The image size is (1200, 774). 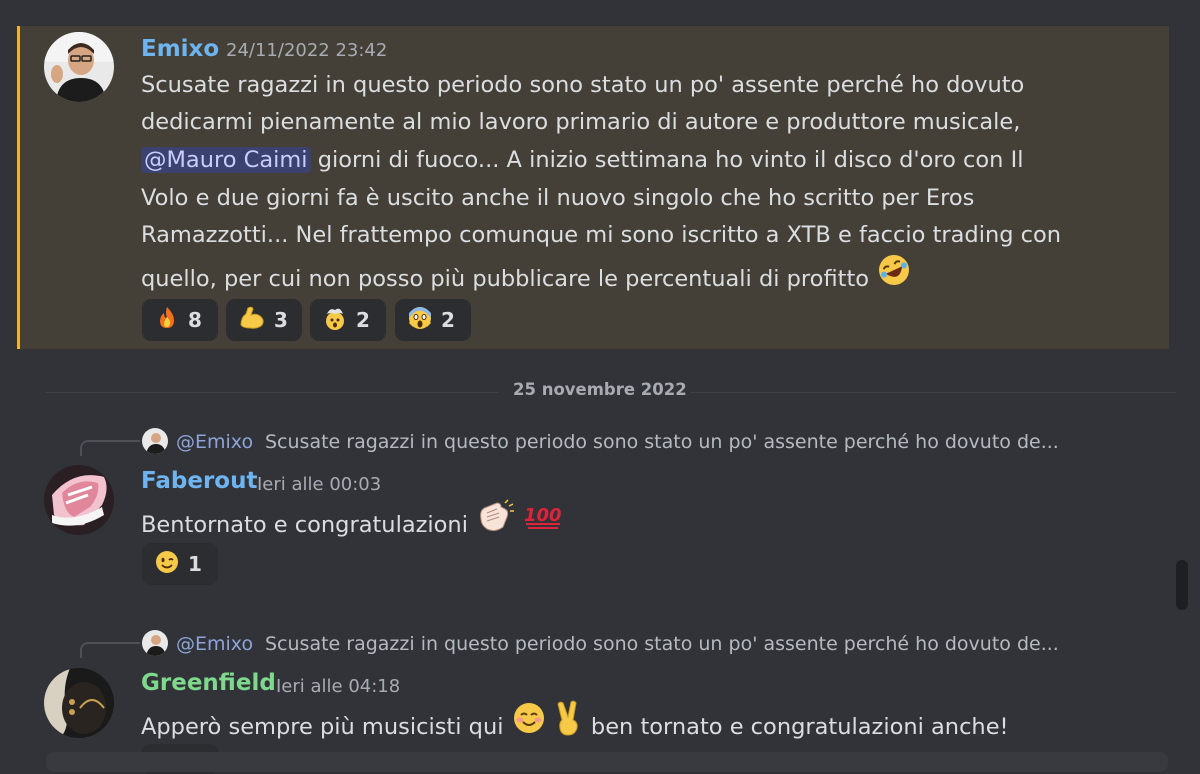 What do you see at coordinates (335, 320) in the screenshot?
I see `exploding-head-icon` at bounding box center [335, 320].